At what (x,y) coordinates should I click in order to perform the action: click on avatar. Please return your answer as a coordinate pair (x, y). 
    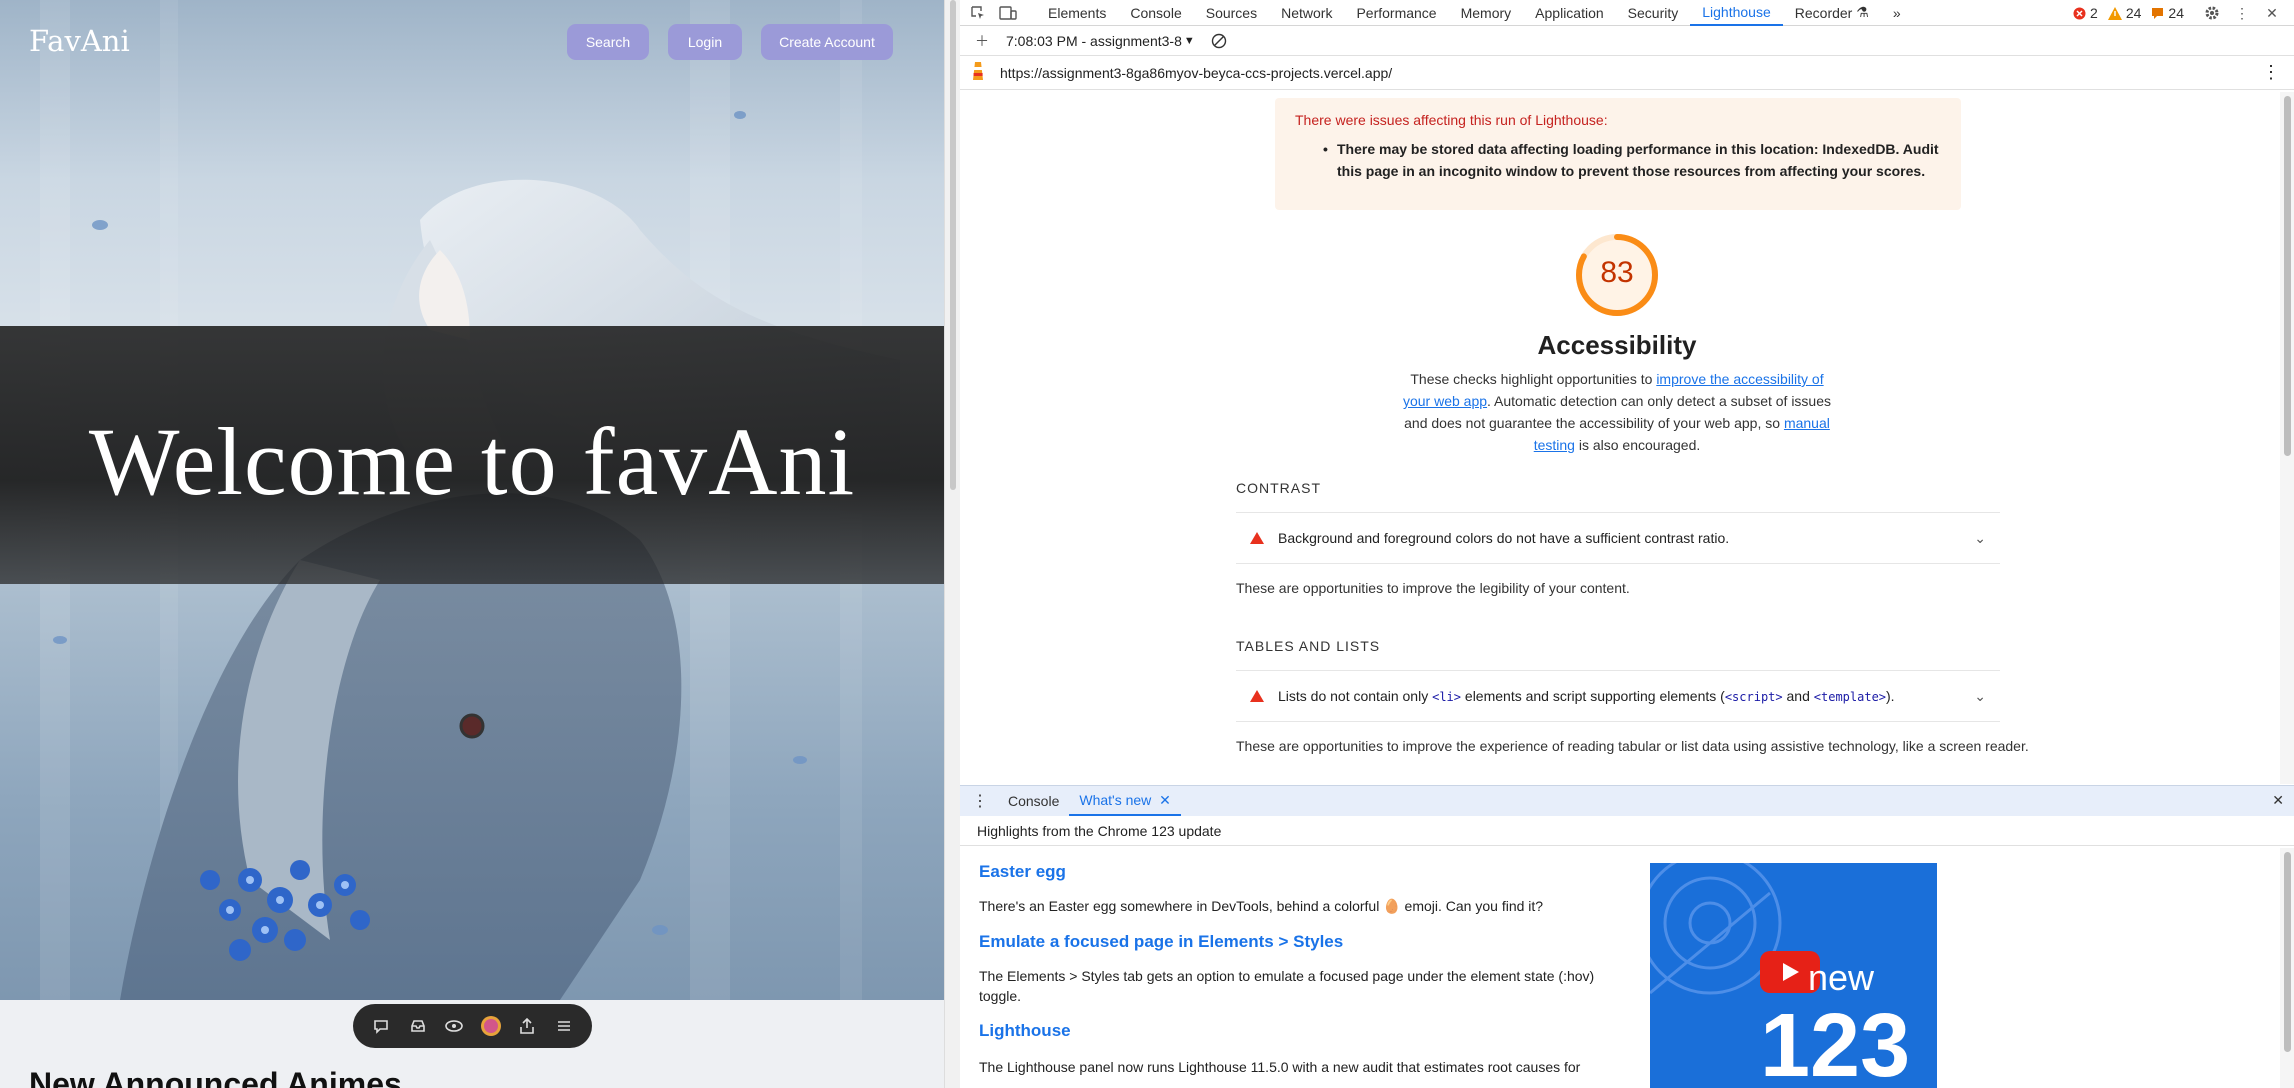
    Looking at the image, I should click on (491, 1026).